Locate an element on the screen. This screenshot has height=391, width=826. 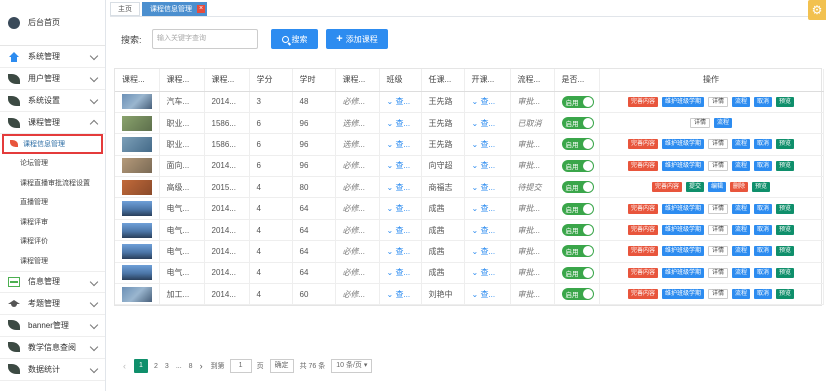
page-number: 1 is located at coordinates (141, 366).